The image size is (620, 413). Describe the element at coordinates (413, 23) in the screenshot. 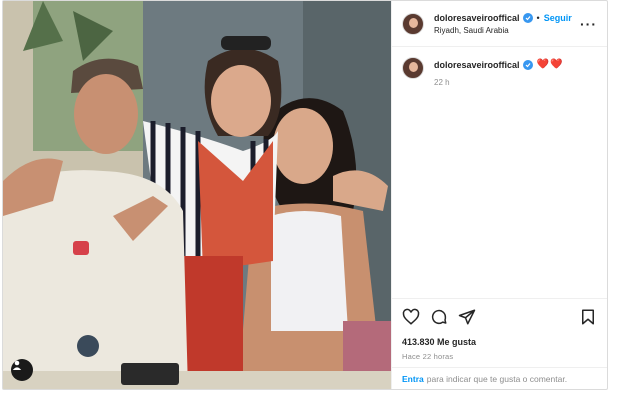

I see `avatar` at that location.